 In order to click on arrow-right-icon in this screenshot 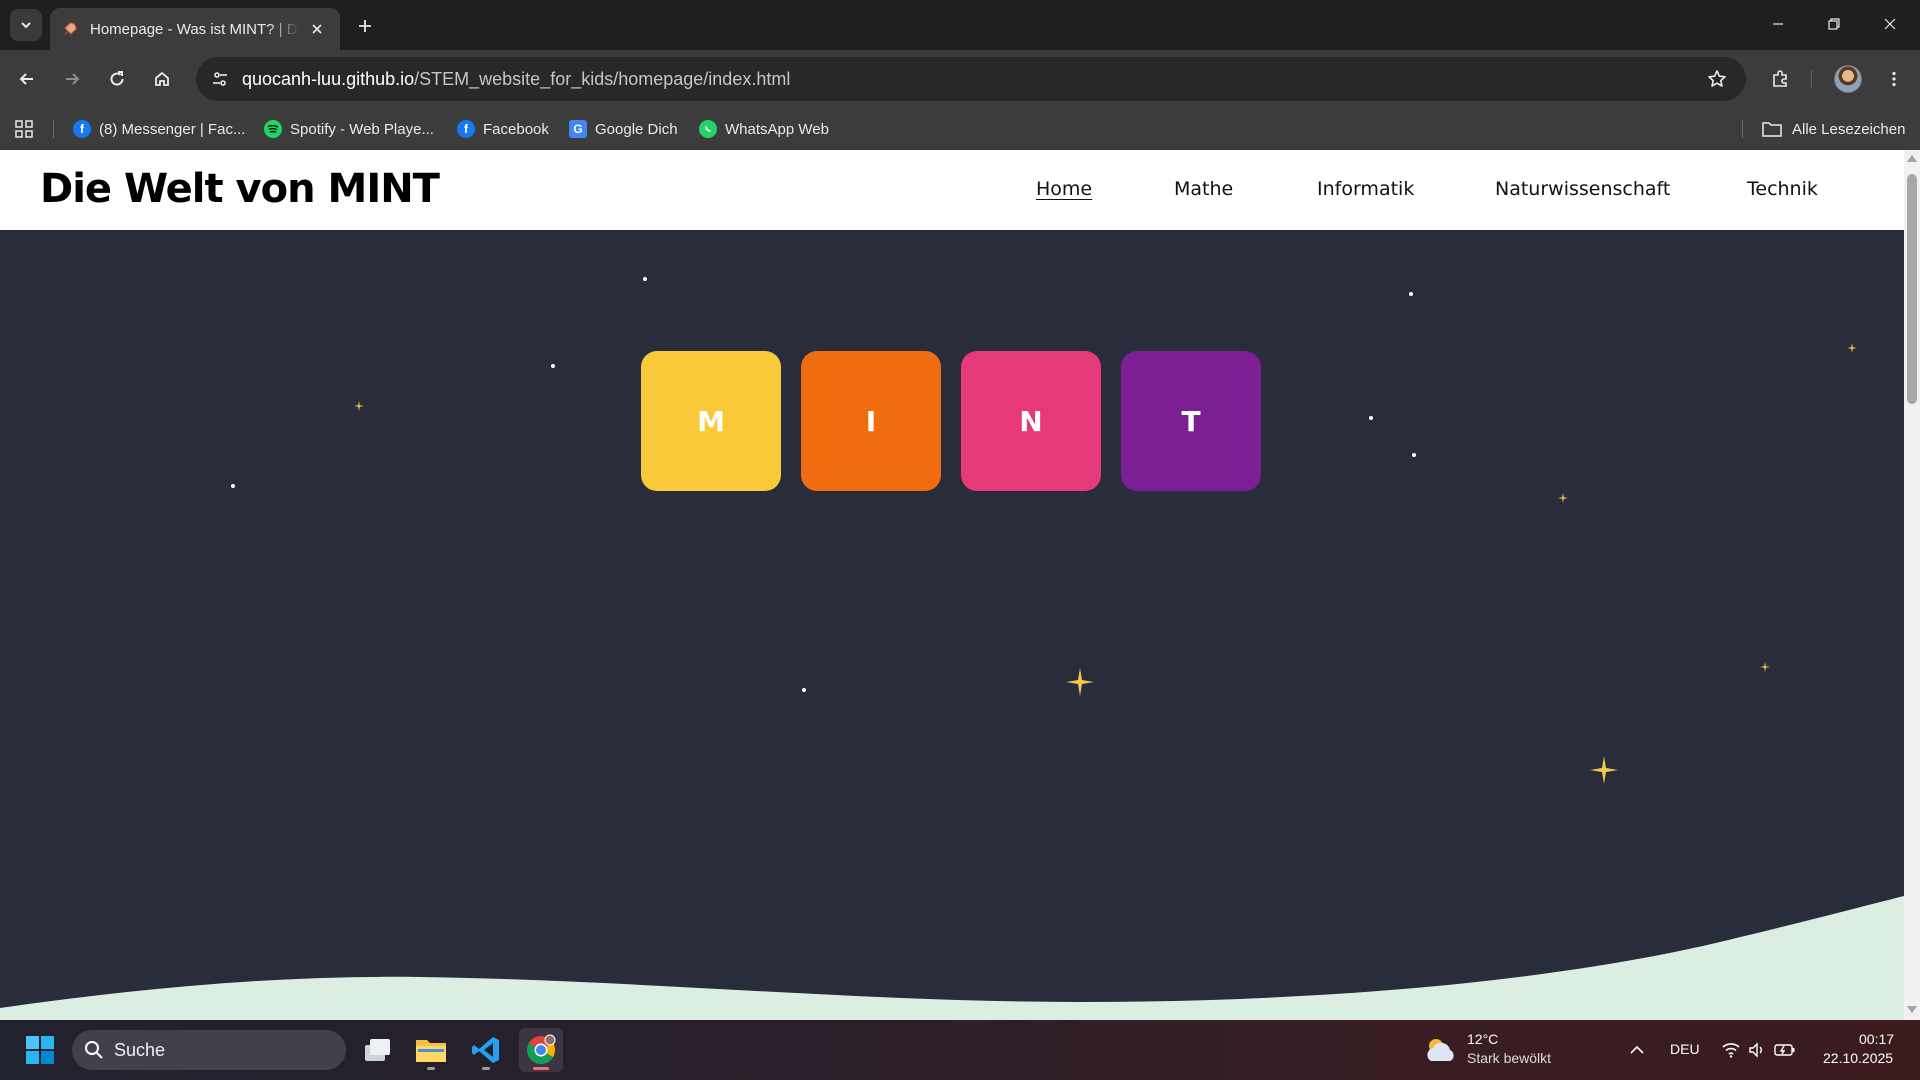, I will do `click(73, 79)`.